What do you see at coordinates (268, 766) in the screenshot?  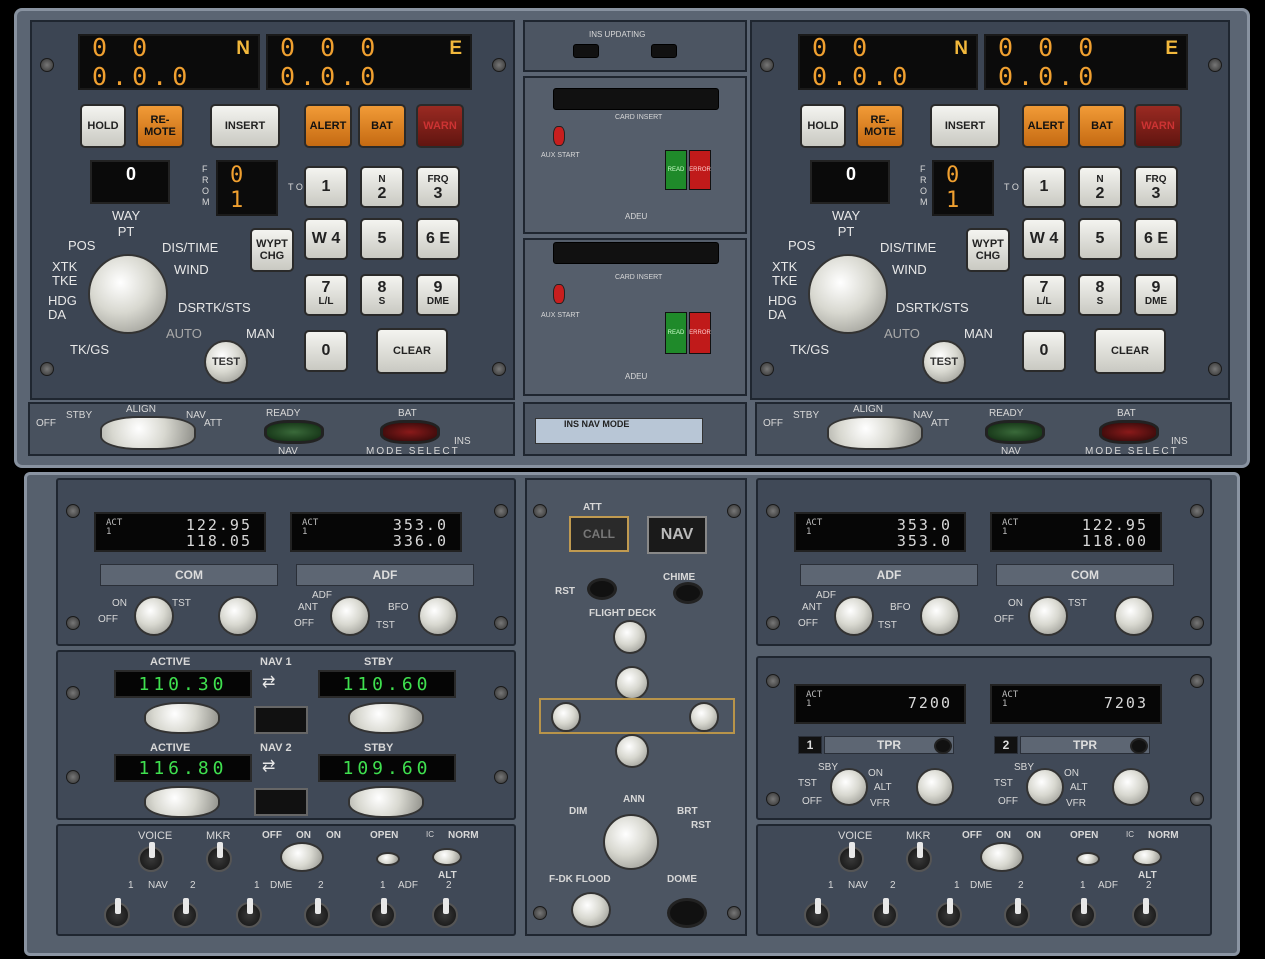 I see `nav2-transfer-icon: ⇄` at bounding box center [268, 766].